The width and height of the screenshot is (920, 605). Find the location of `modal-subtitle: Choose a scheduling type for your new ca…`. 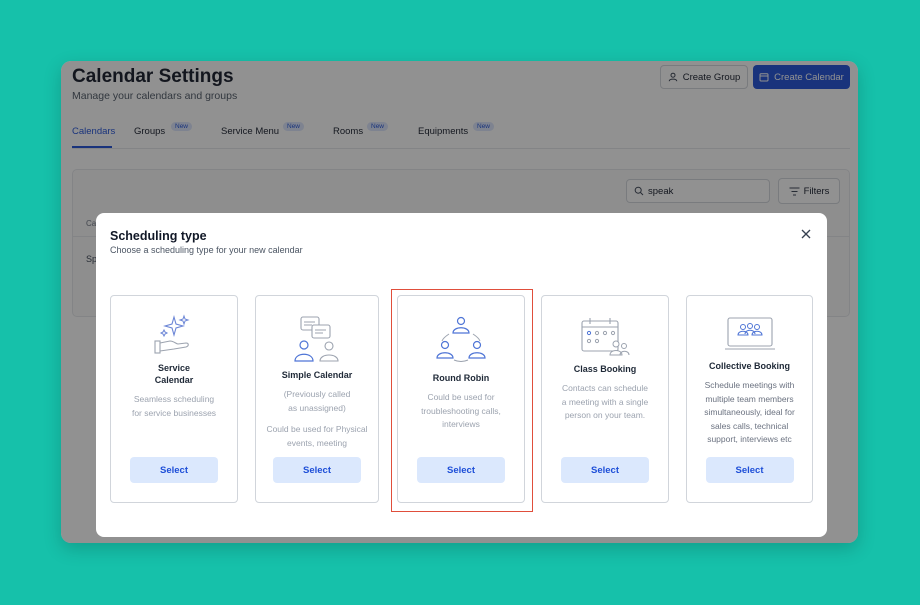

modal-subtitle: Choose a scheduling type for your new ca… is located at coordinates (206, 250).